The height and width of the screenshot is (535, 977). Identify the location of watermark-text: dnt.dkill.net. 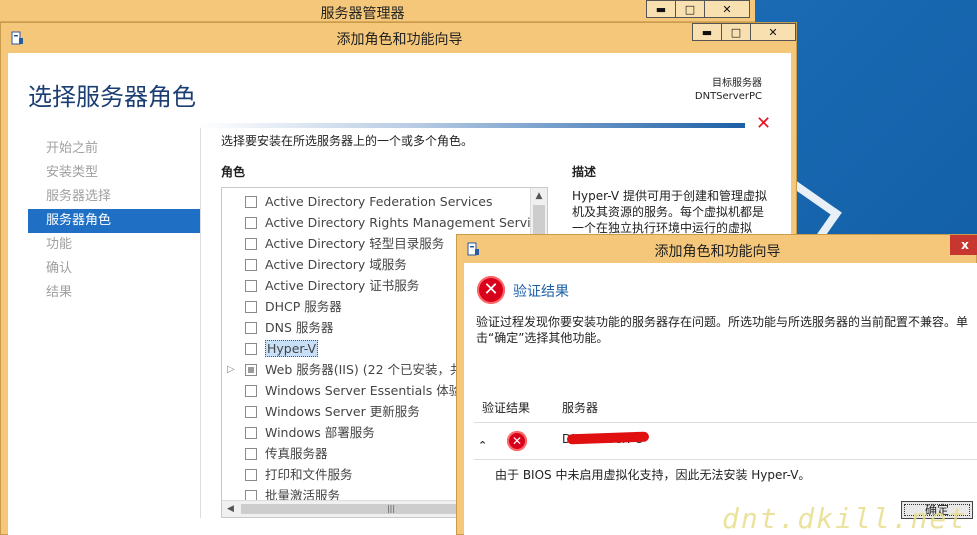
(845, 518).